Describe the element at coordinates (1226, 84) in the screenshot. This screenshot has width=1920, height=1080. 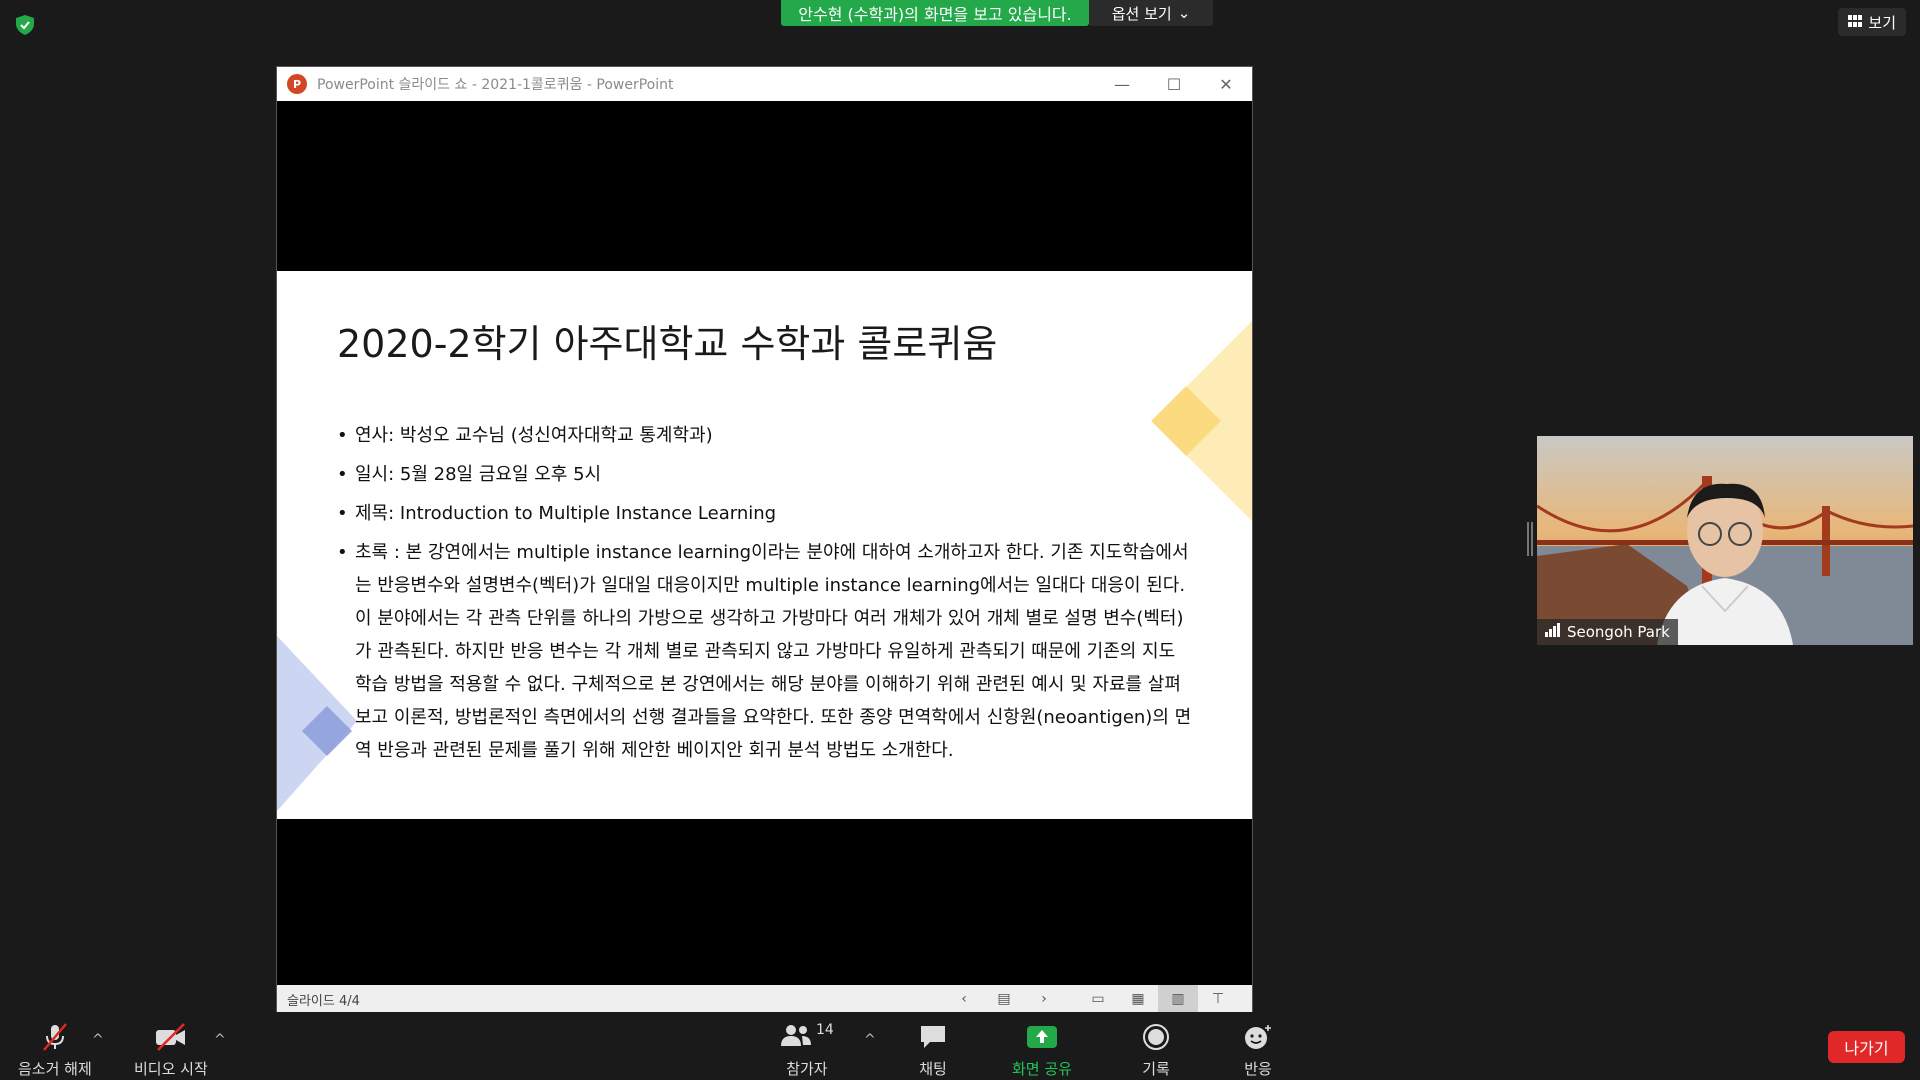
I see `close-icon: ✕` at that location.